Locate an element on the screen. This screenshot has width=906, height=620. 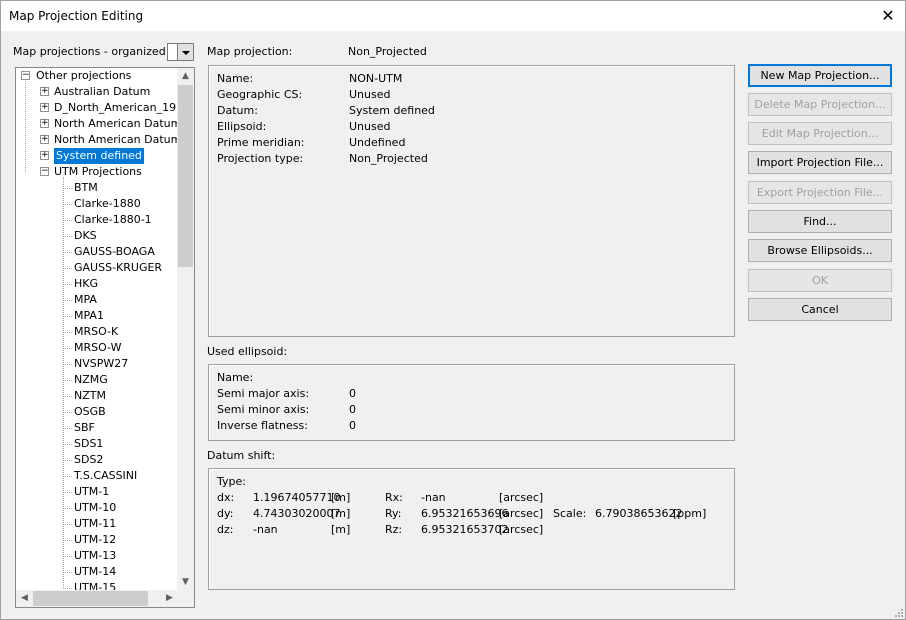
cancel-button: Cancel is located at coordinates (820, 309).